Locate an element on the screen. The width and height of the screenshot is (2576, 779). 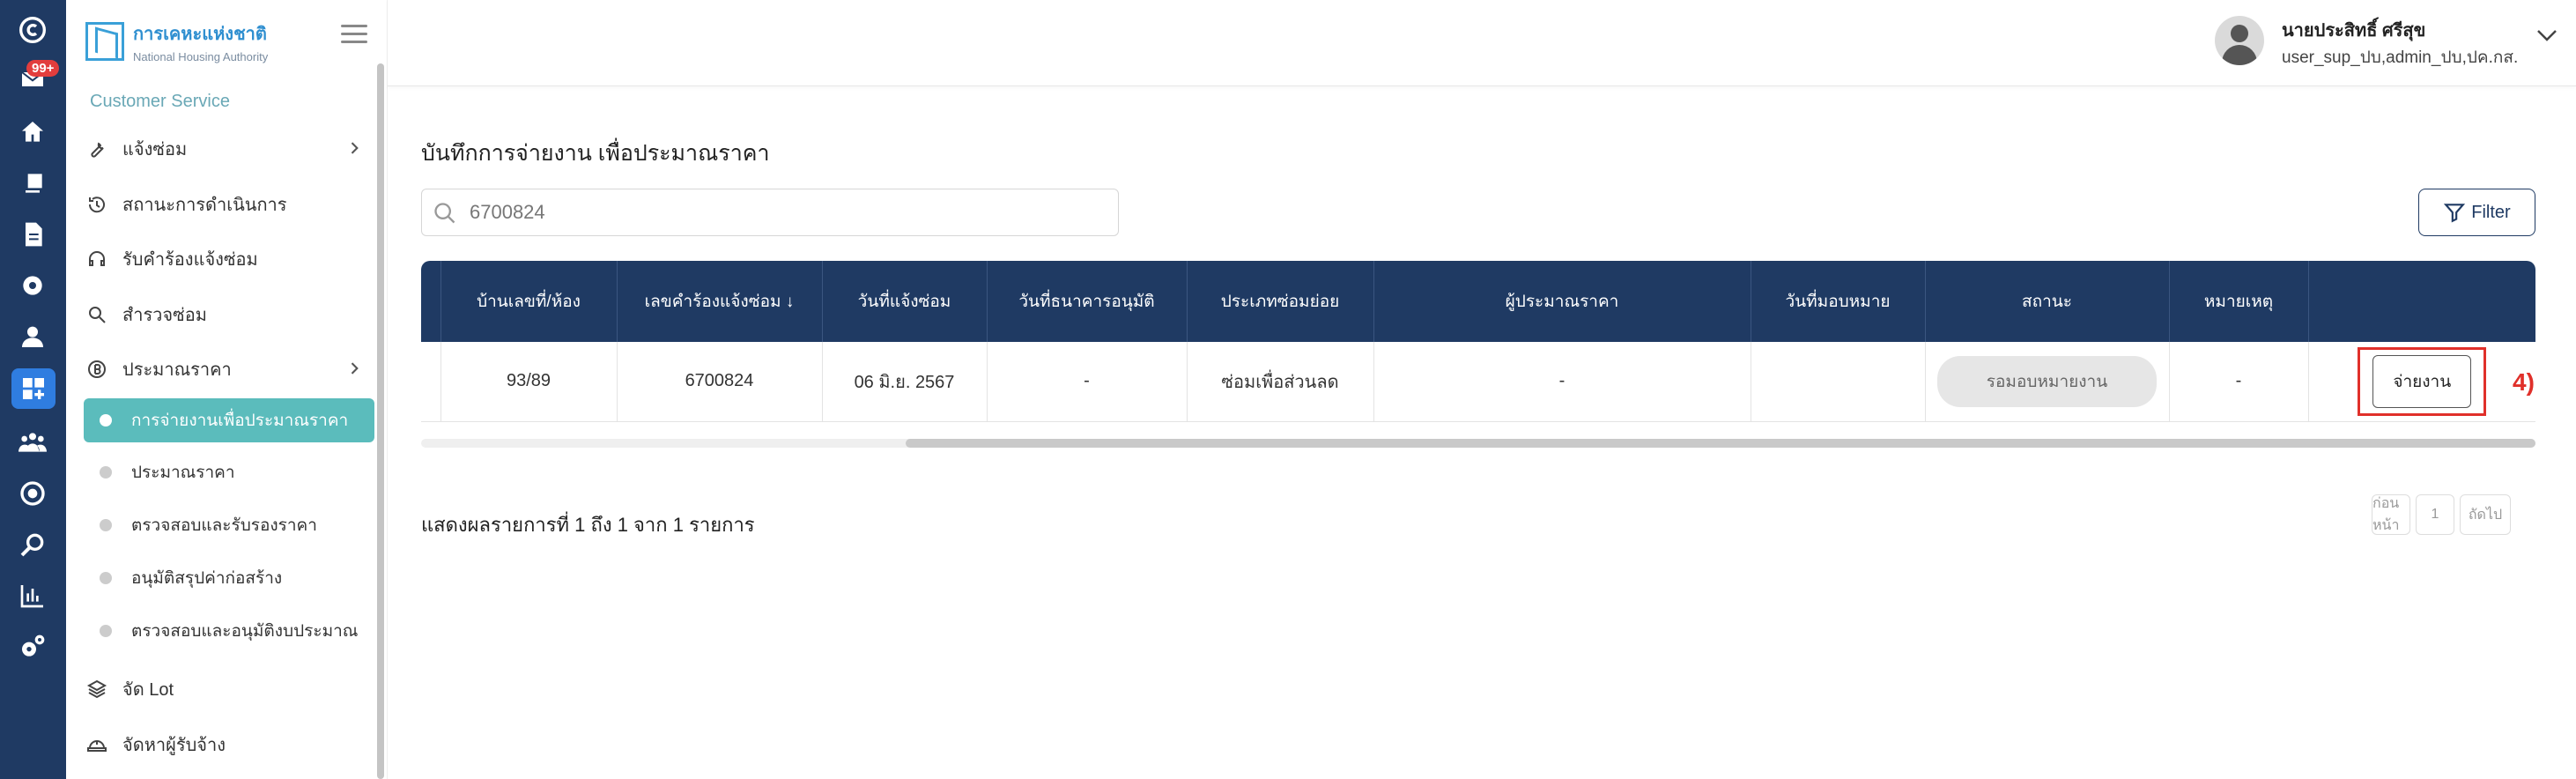
filter-label: Filter is located at coordinates (2491, 212).